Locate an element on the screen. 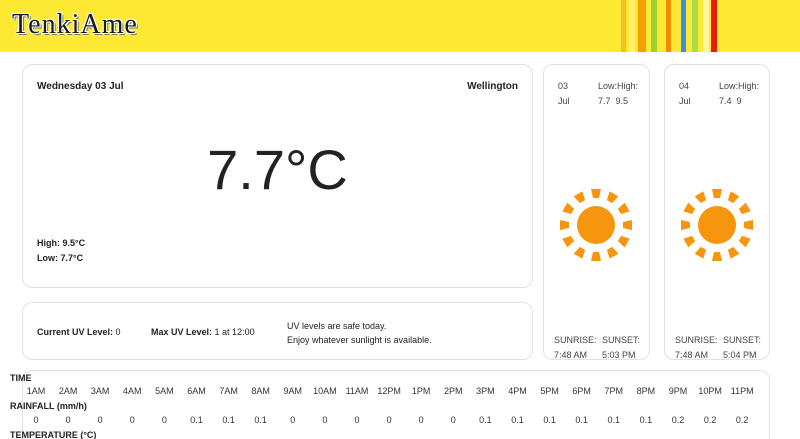  hour-time-cell: 12PM is located at coordinates (389, 391).